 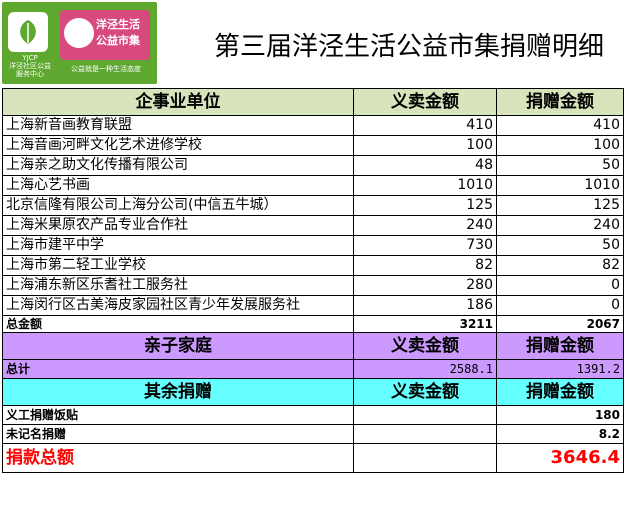 I want to click on table-row: 北京信隆有限公司上海分公司(中信五牛城） 125 125, so click(x=313, y=205).